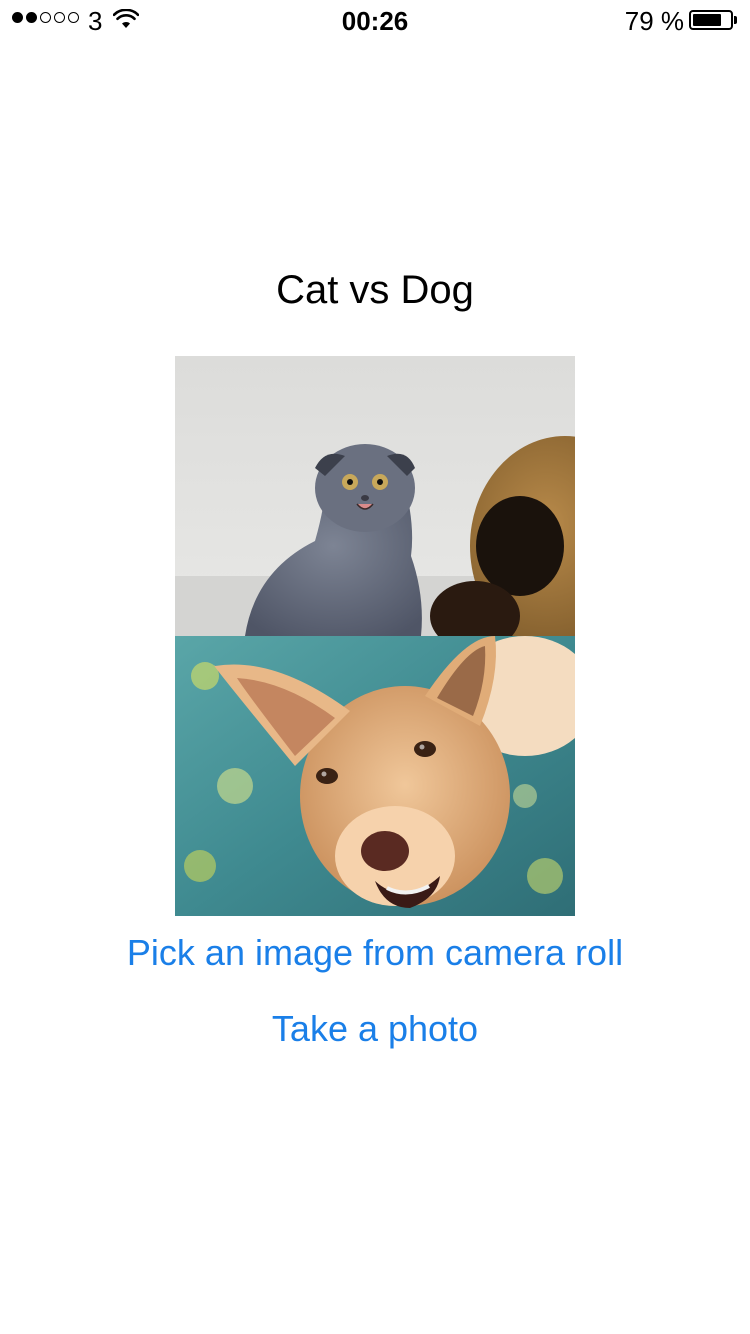 The image size is (750, 1334). What do you see at coordinates (375, 20) in the screenshot?
I see `status-bar: 3 00:26 79 %` at bounding box center [375, 20].